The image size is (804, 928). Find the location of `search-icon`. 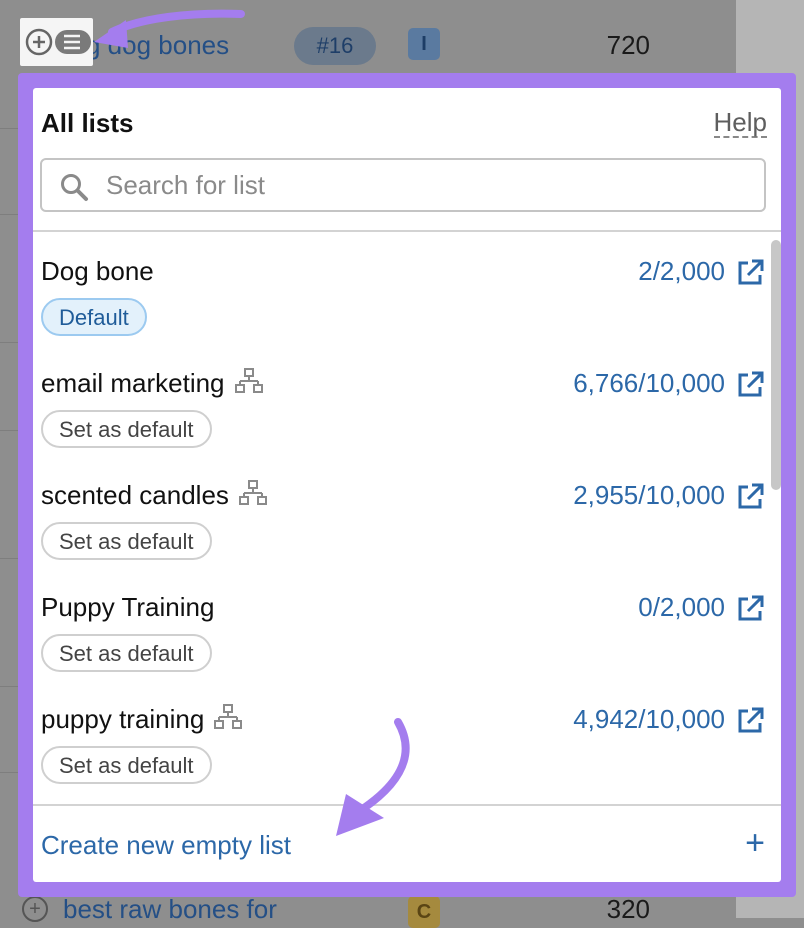

search-icon is located at coordinates (74, 187).